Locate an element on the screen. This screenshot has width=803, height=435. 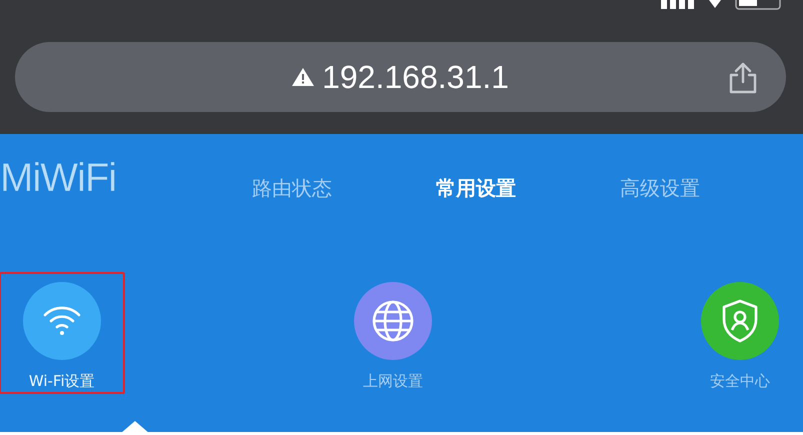
signal-icon is located at coordinates (678, 4).